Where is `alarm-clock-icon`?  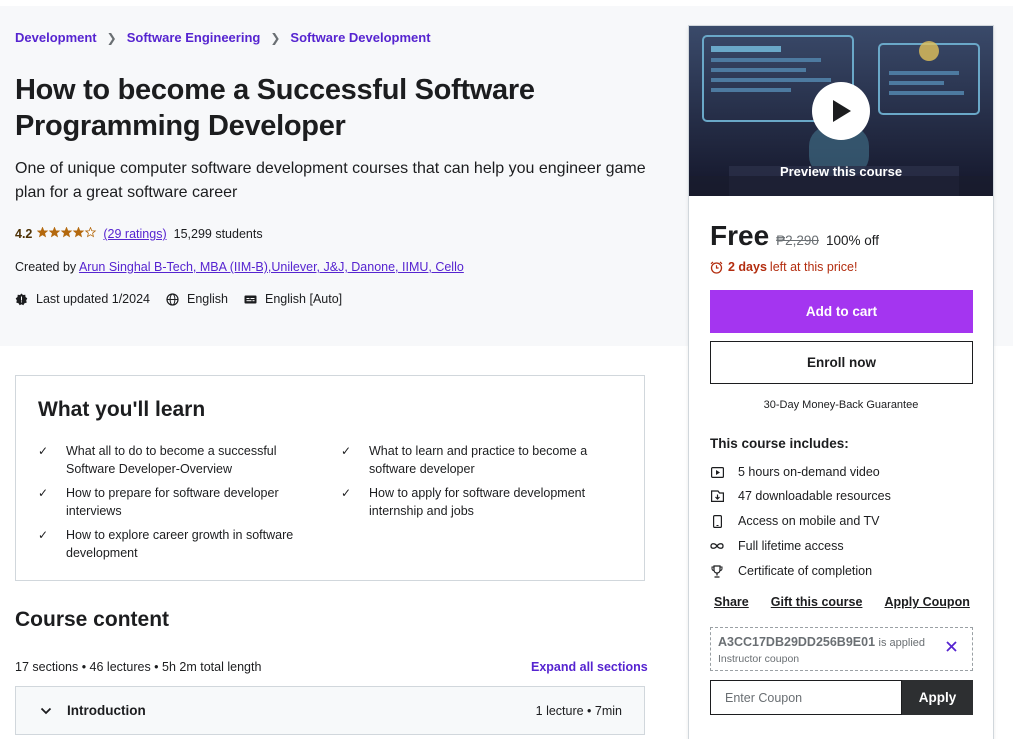
alarm-clock-icon is located at coordinates (716, 267).